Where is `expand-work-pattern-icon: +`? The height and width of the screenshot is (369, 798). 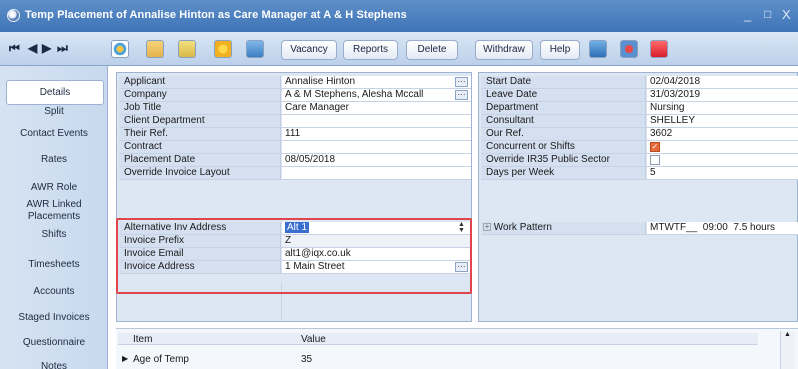
expand-work-pattern-icon: + is located at coordinates (487, 227).